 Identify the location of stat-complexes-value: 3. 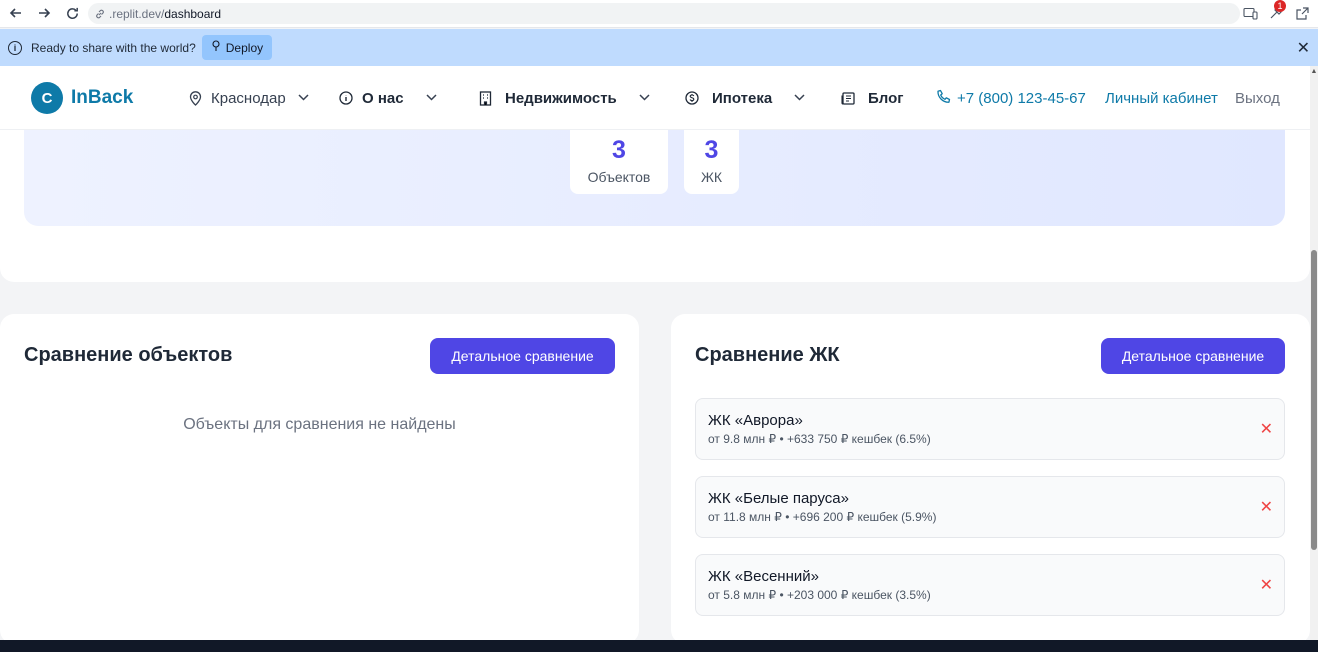
(711, 150).